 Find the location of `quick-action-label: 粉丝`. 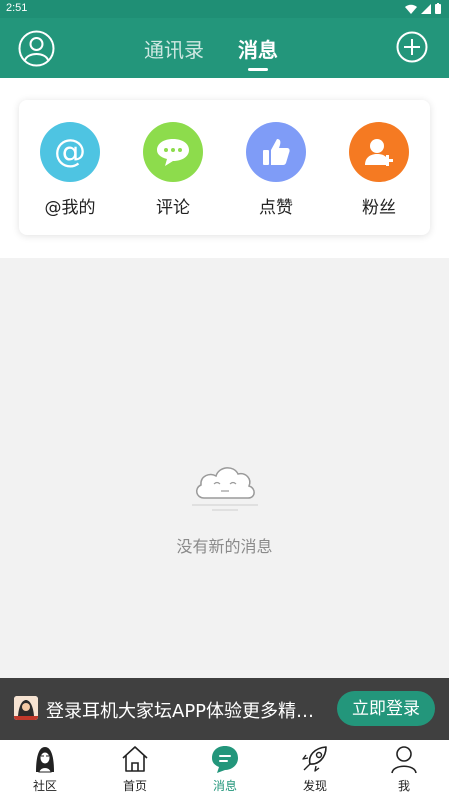

quick-action-label: 粉丝 is located at coordinates (379, 208).